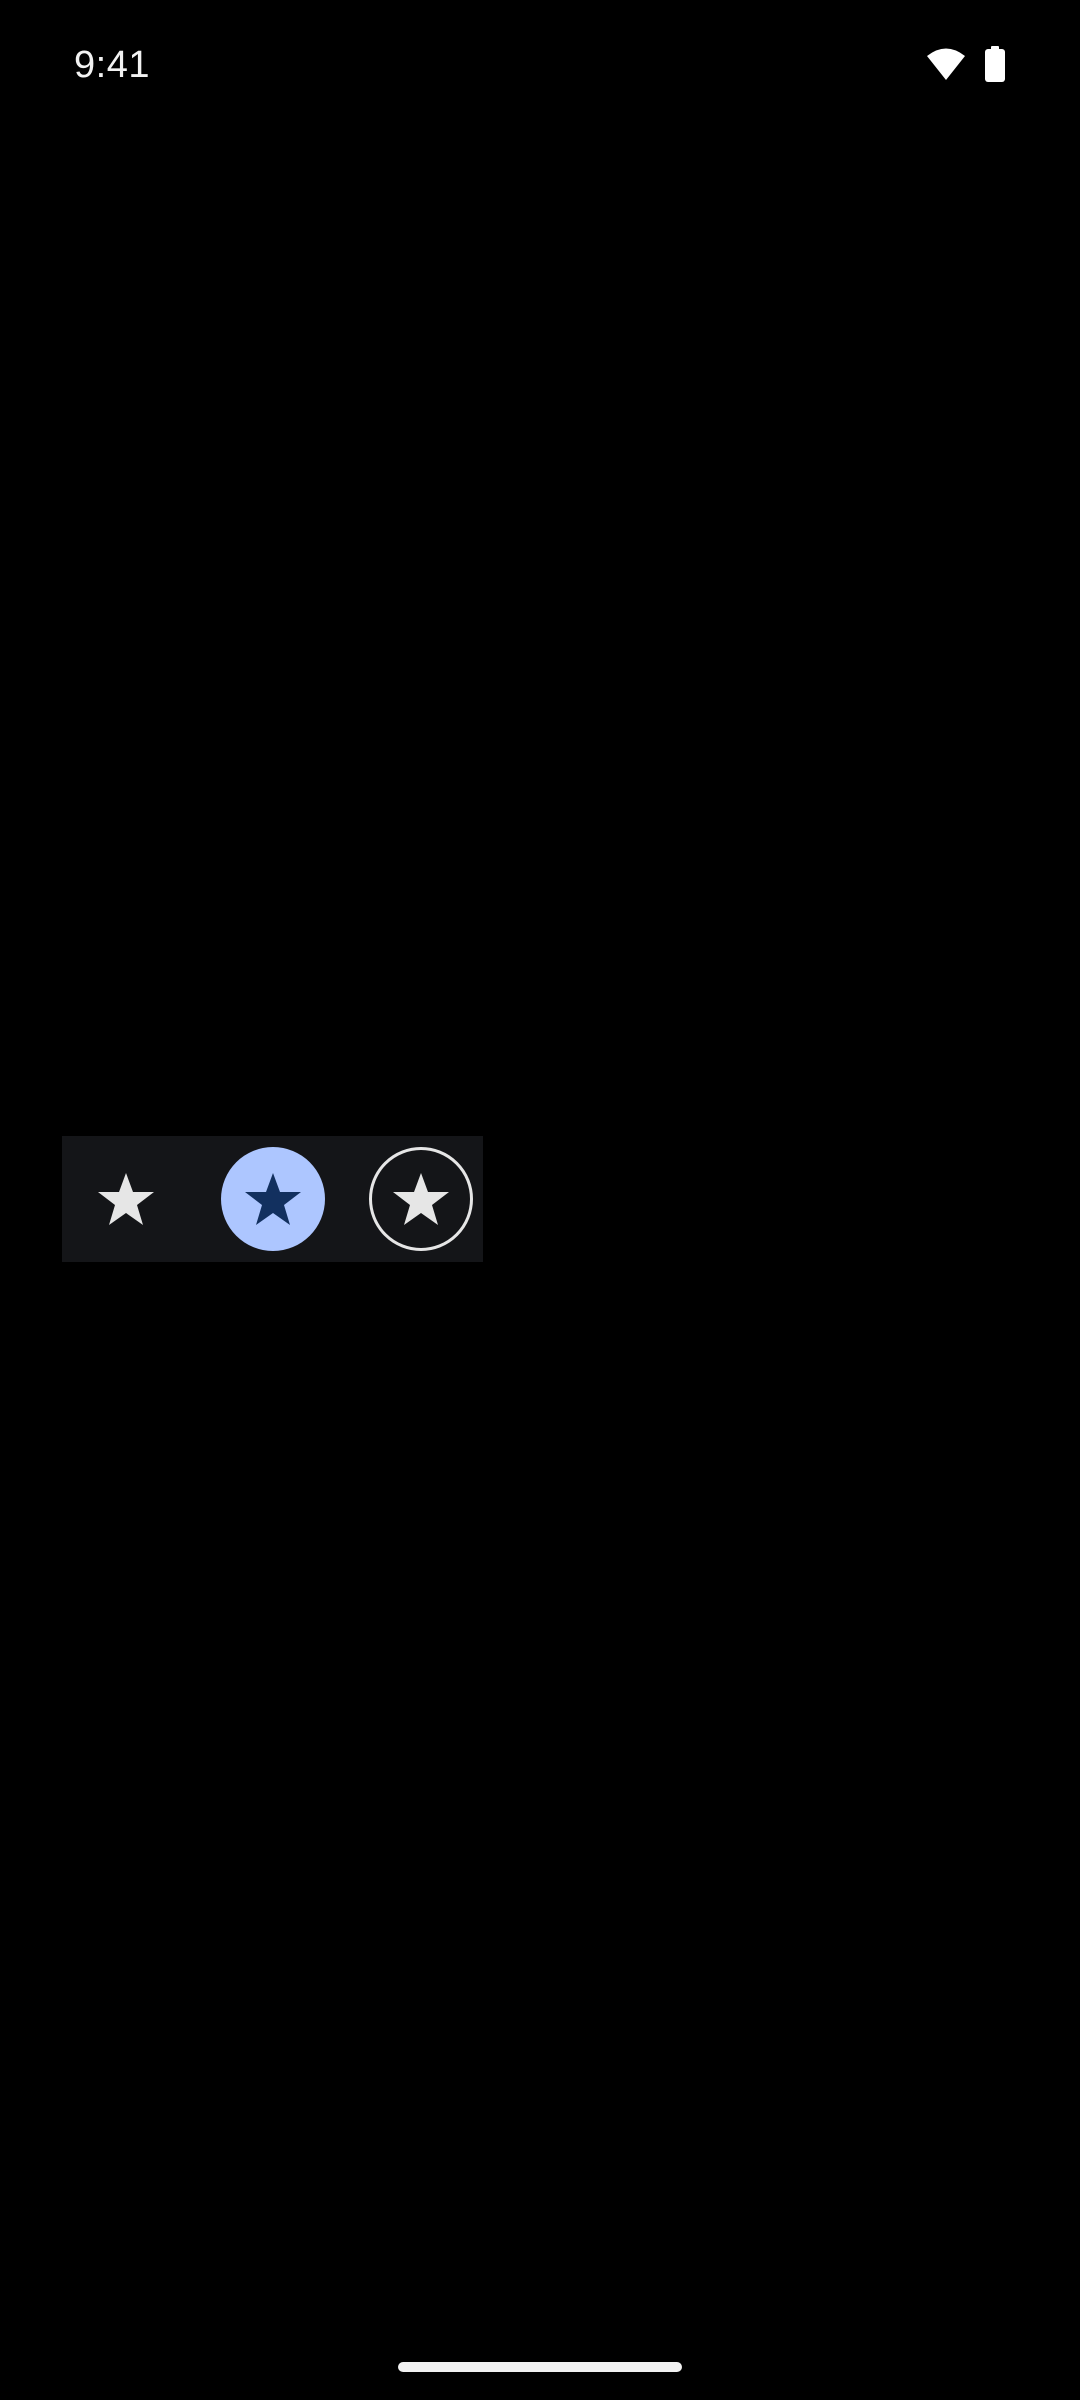 Image resolution: width=1080 pixels, height=2400 pixels. What do you see at coordinates (540, 2367) in the screenshot?
I see `home-indicator` at bounding box center [540, 2367].